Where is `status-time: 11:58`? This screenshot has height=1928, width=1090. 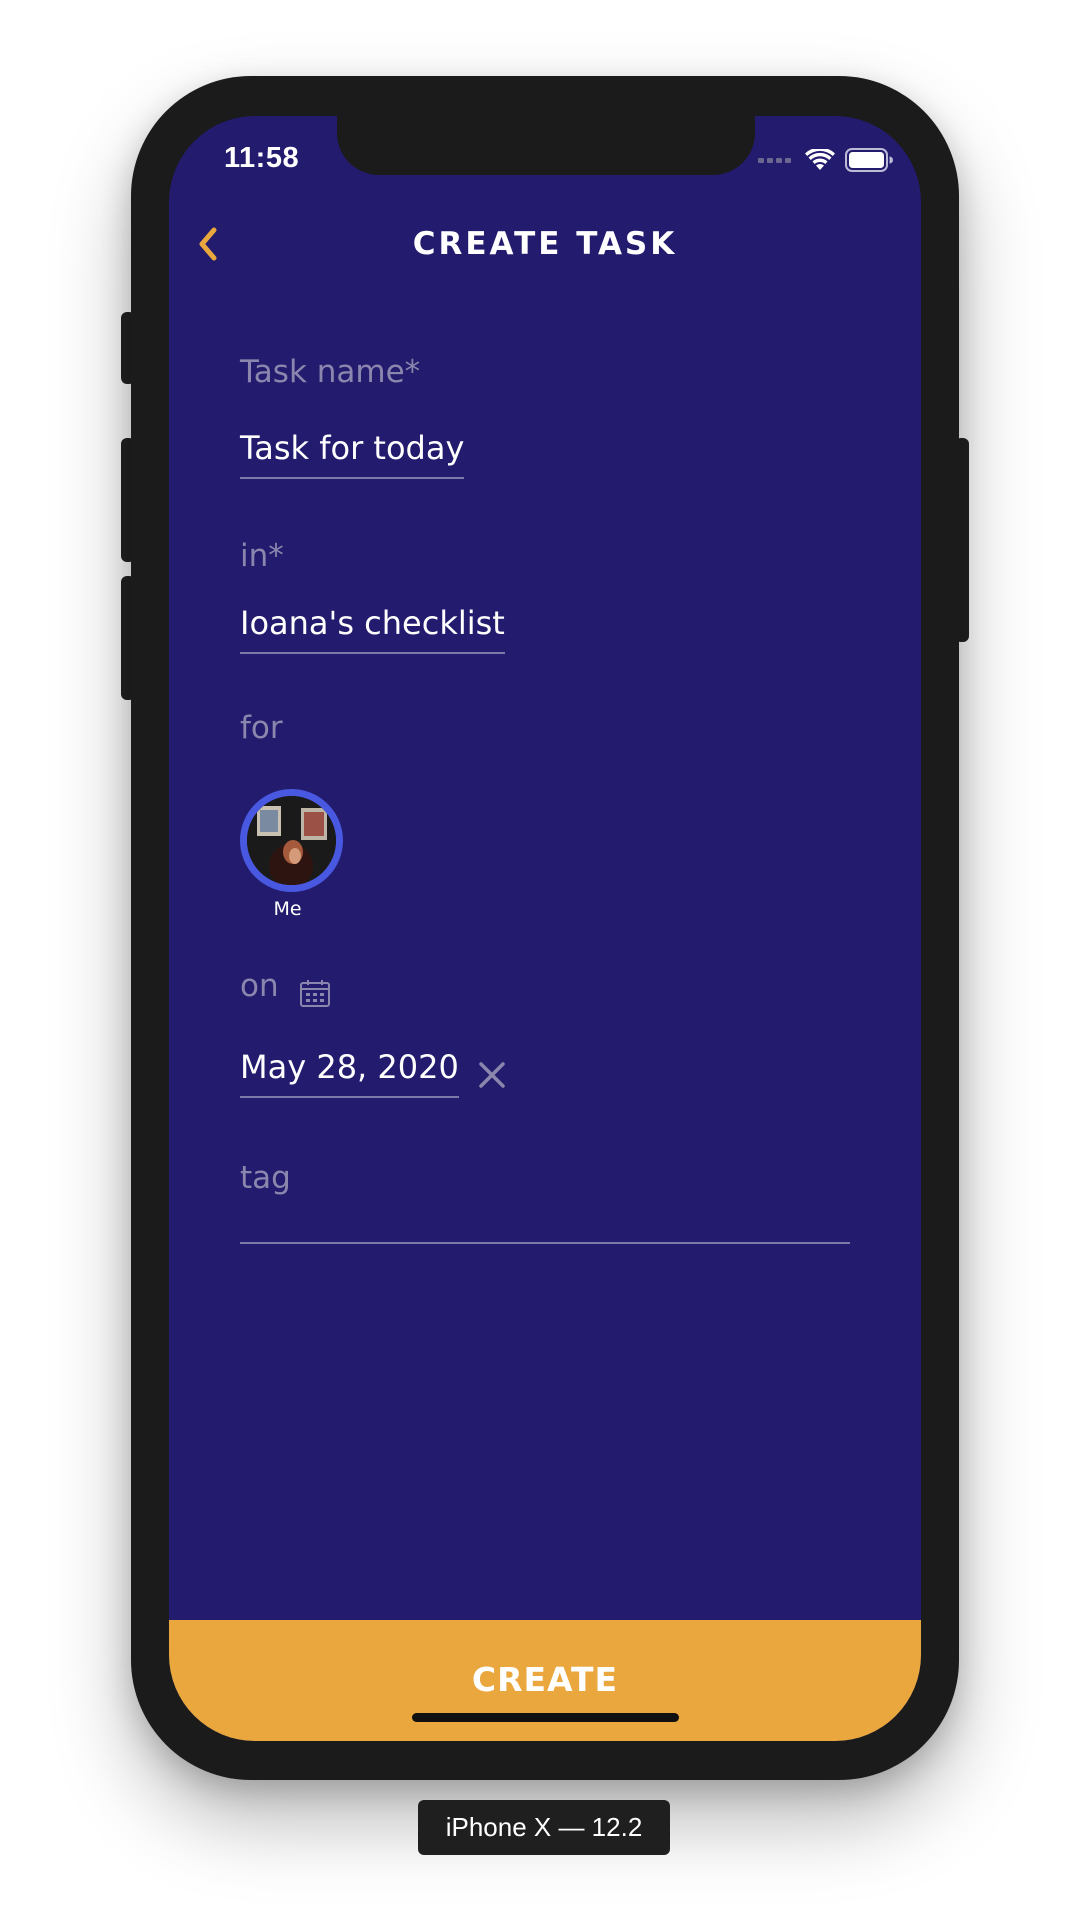
status-time: 11:58 is located at coordinates (262, 158).